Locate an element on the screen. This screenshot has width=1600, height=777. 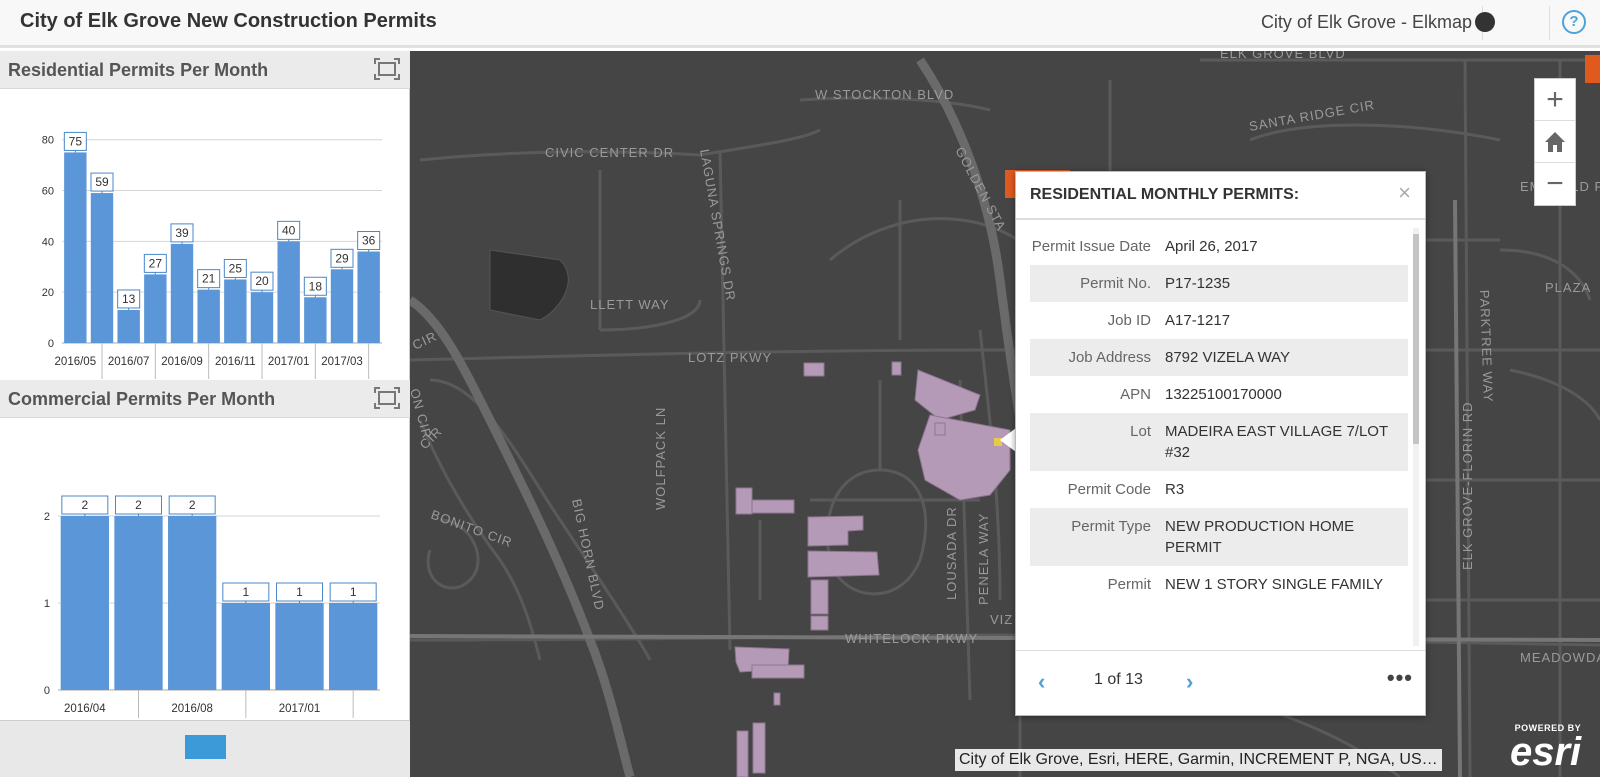
popup-divider is located at coordinates (1220, 219).